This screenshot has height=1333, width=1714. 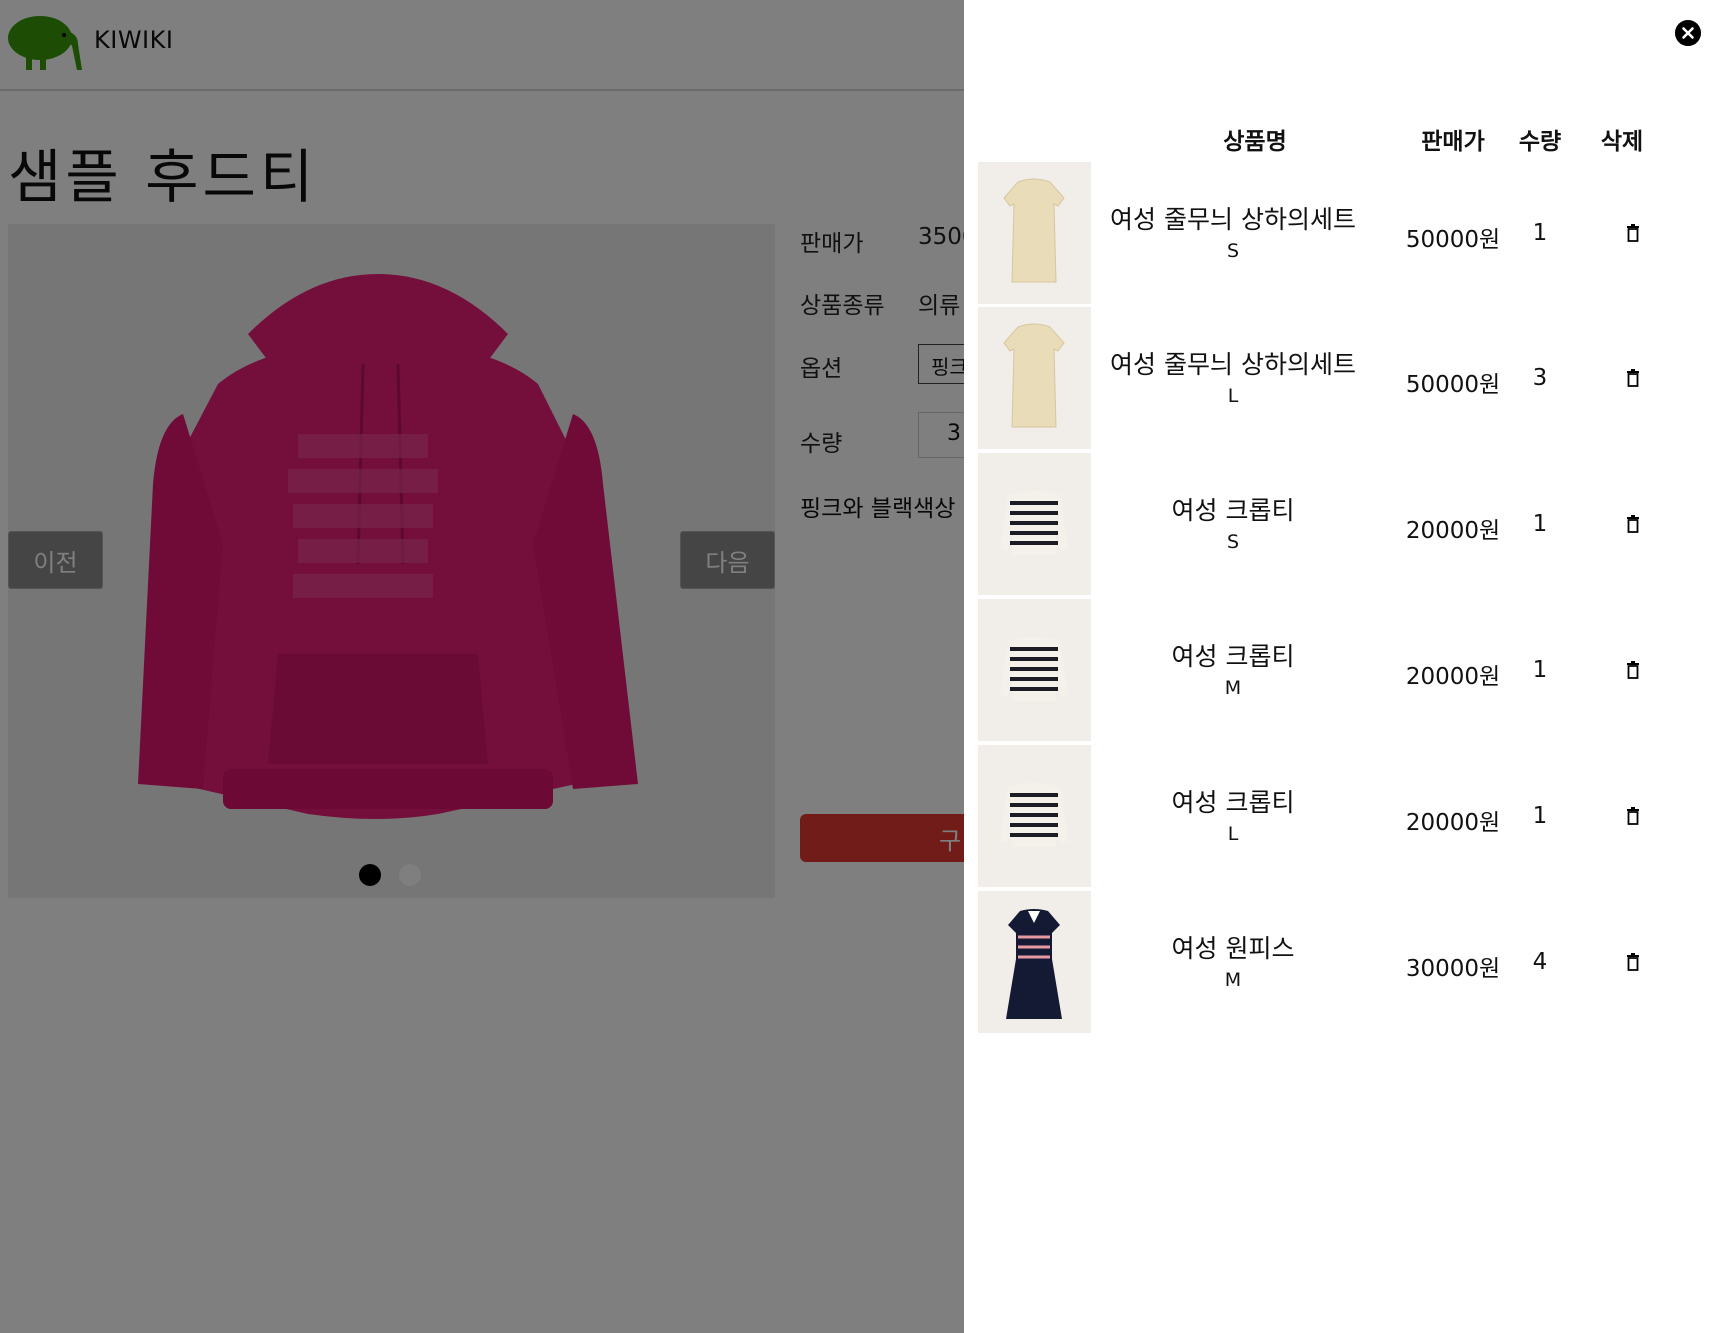 I want to click on navy-dress-icon, so click(x=1034, y=962).